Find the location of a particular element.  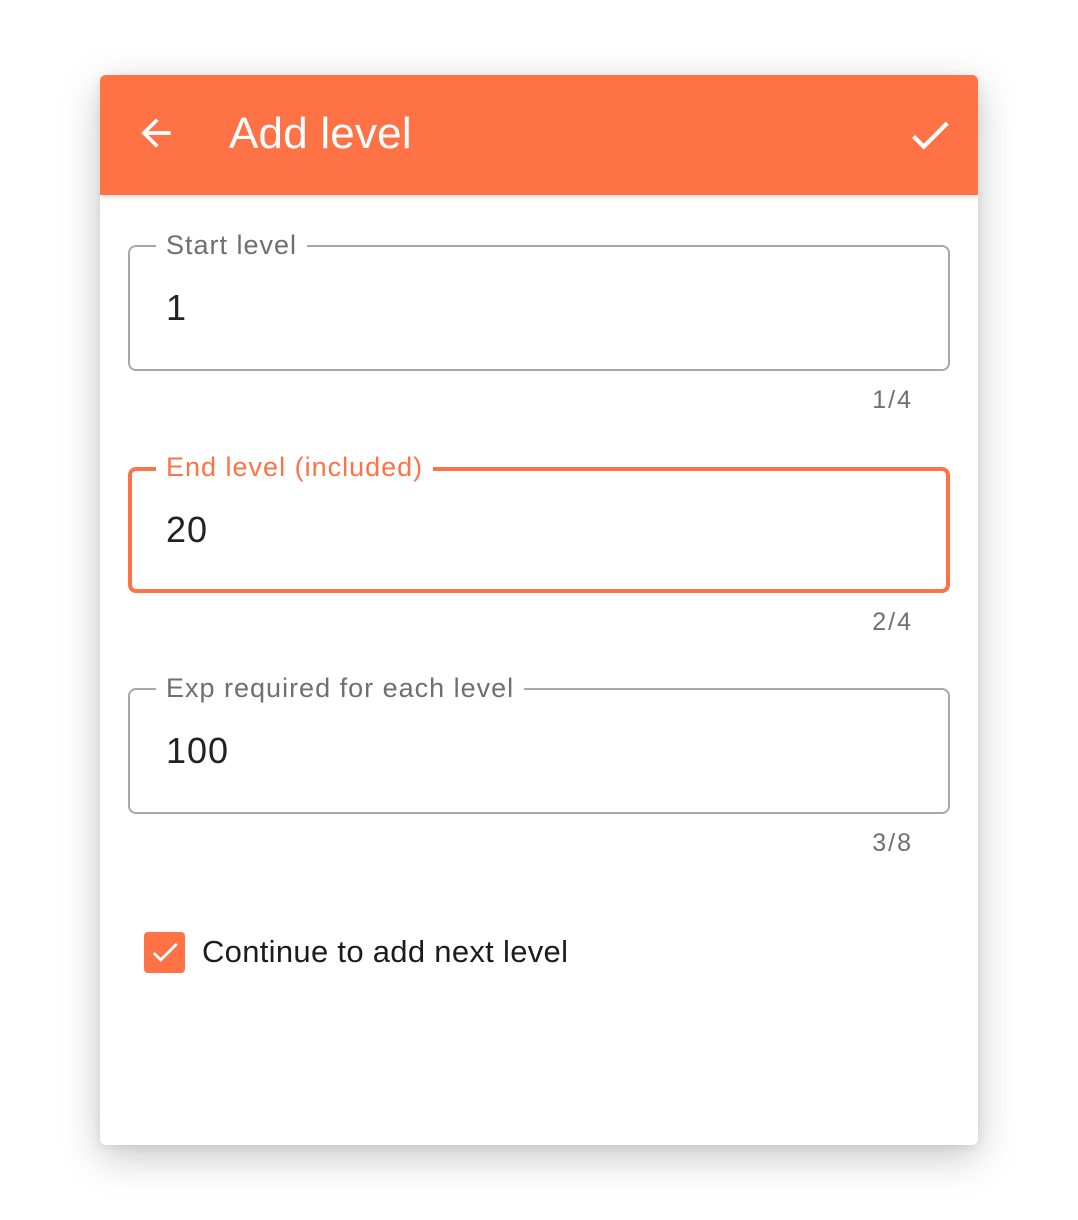

end-level-field: End level (included) is located at coordinates (539, 521).